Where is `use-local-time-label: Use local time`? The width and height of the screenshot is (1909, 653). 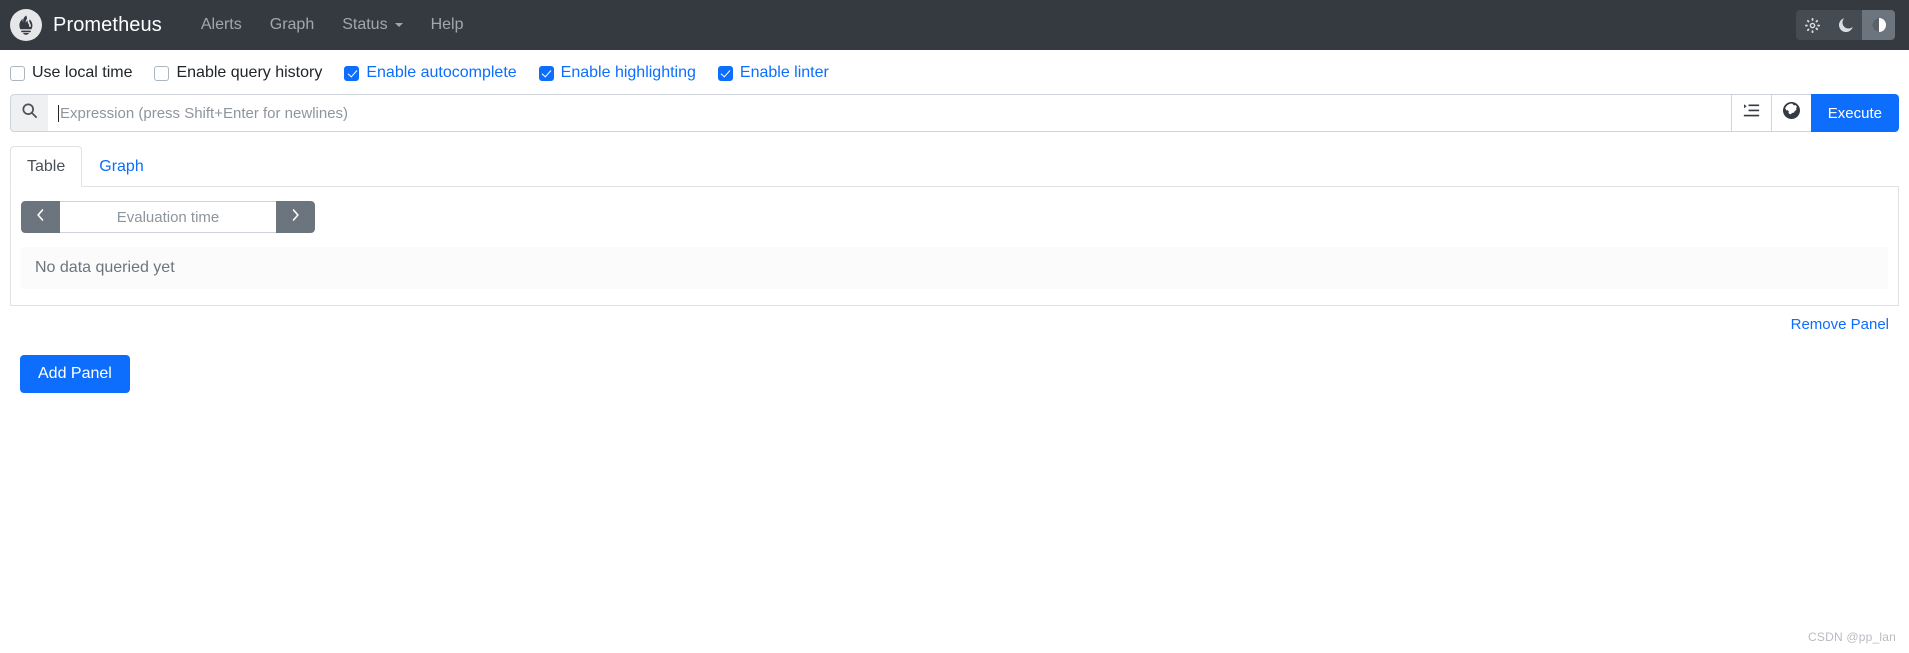
use-local-time-label: Use local time is located at coordinates (82, 72).